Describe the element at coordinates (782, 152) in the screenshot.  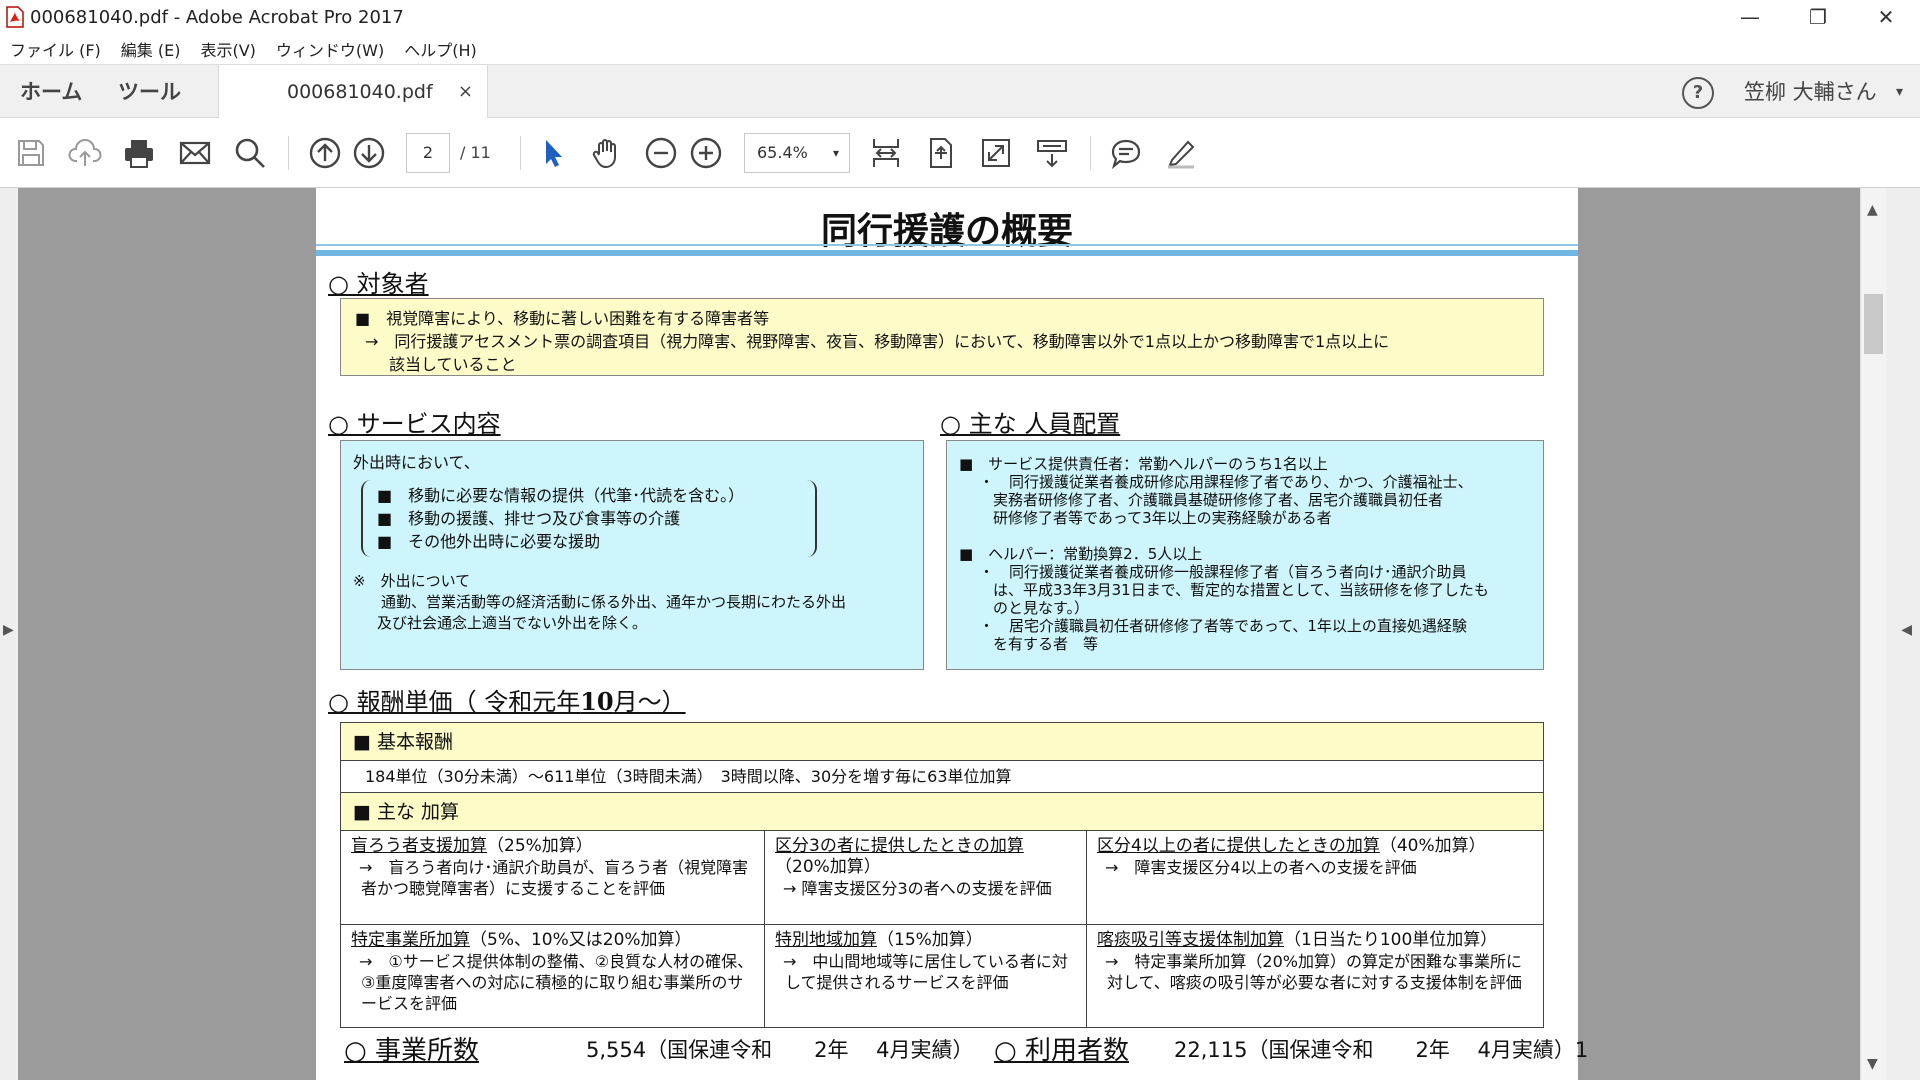
I see `zoom-value: 65.4%` at that location.